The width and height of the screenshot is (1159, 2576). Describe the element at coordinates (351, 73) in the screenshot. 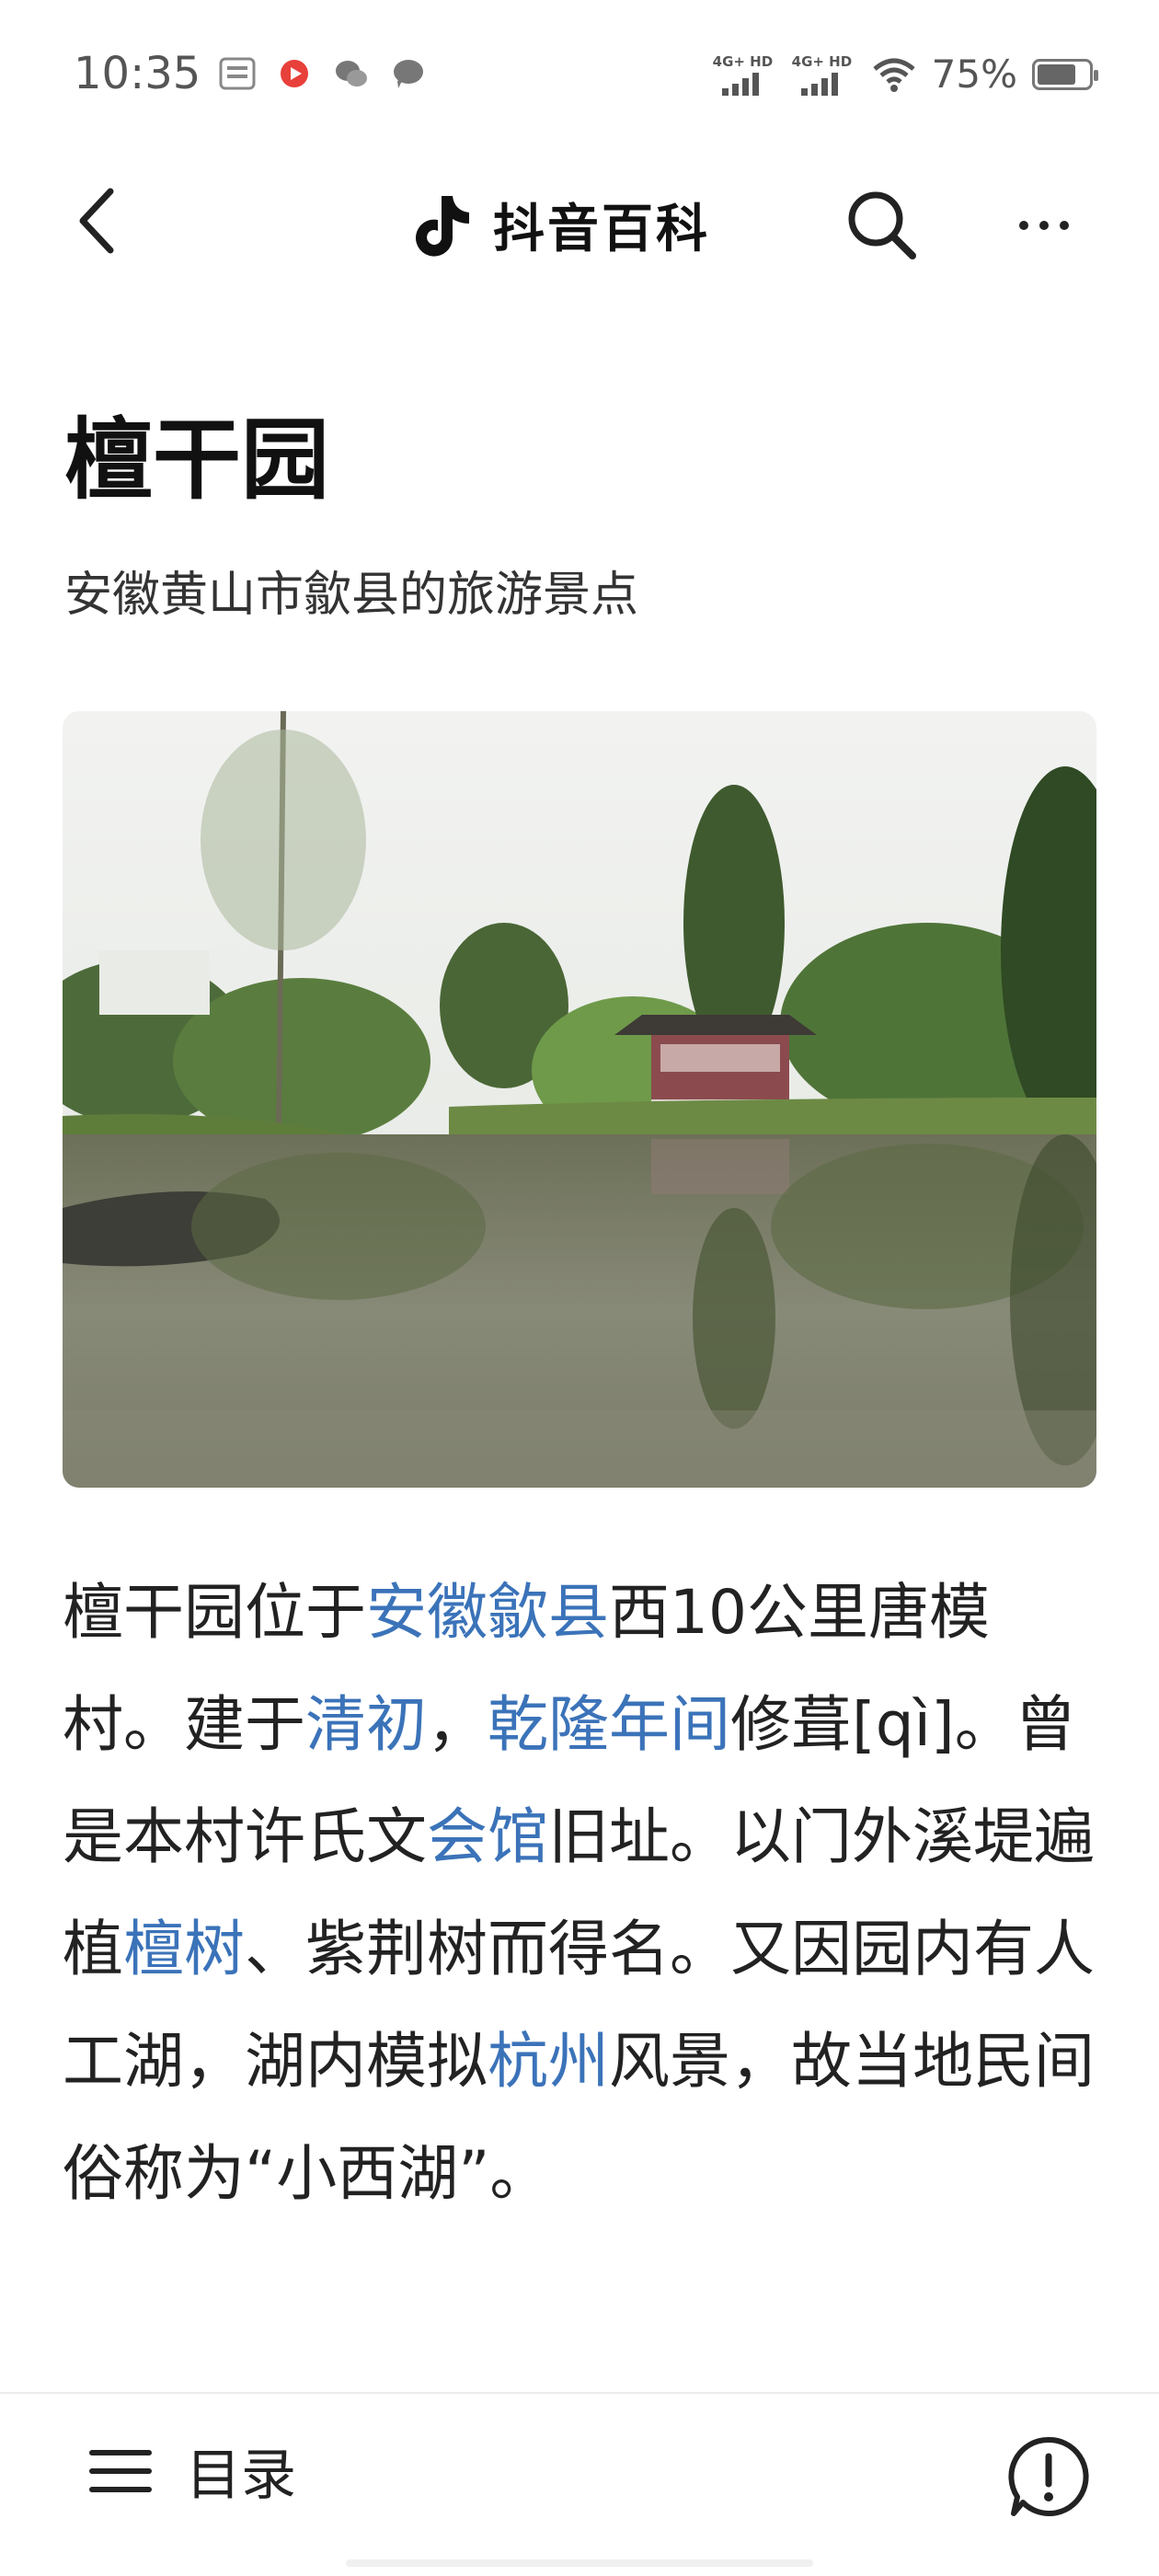

I see `wechat-icon` at that location.